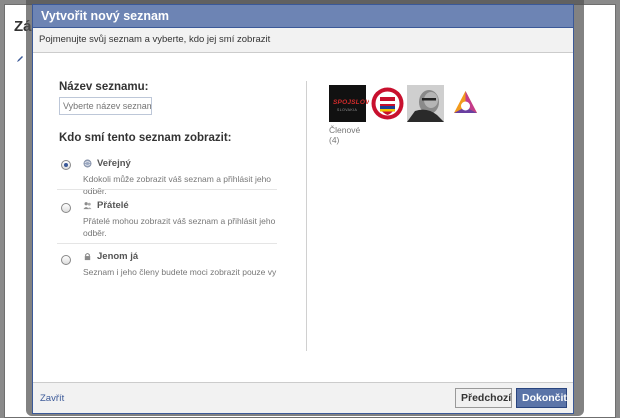 The height and width of the screenshot is (418, 620). What do you see at coordinates (87, 206) in the screenshot?
I see `friends-icon` at bounding box center [87, 206].